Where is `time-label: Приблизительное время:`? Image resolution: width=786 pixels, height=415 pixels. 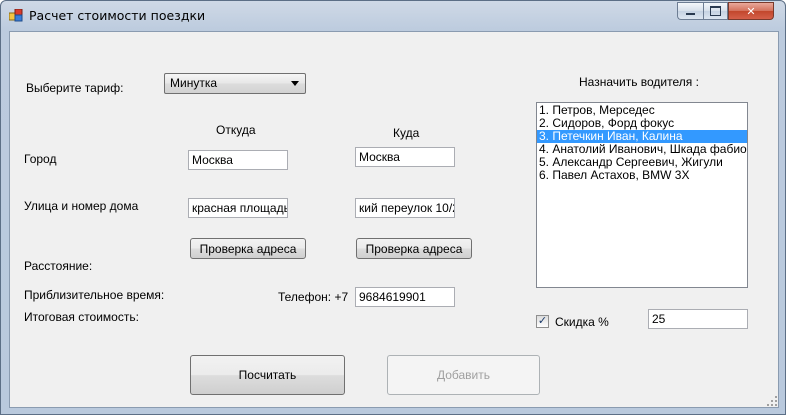
time-label: Приблизительное время: is located at coordinates (94, 295).